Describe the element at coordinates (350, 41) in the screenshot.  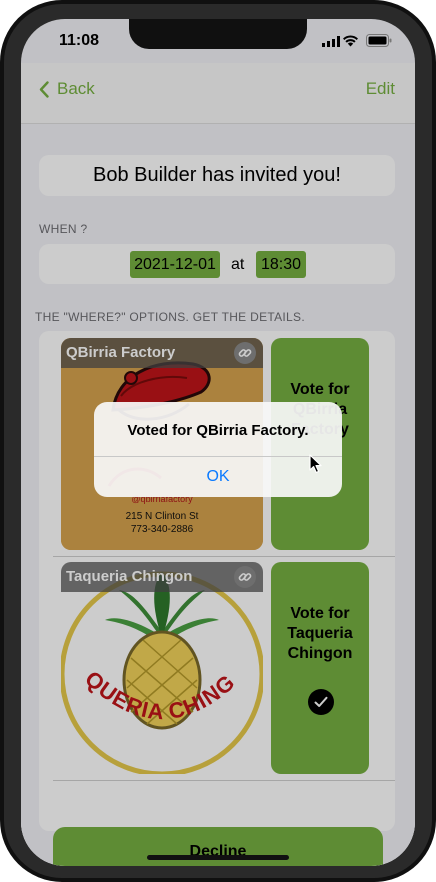
I see `wifi-icon` at that location.